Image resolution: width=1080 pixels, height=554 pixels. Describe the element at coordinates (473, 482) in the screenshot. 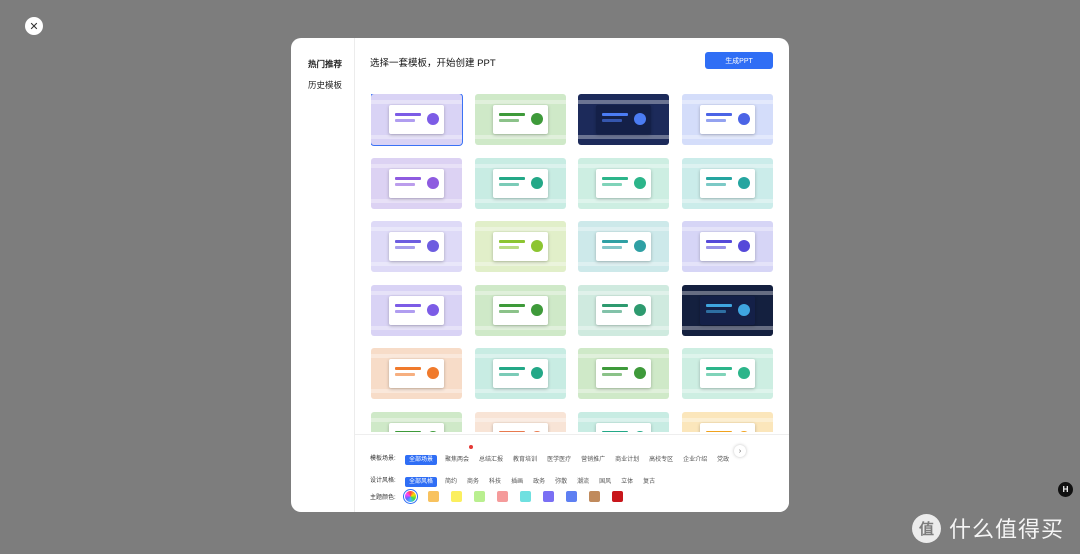

I see `style-filter-chip: 商务` at that location.